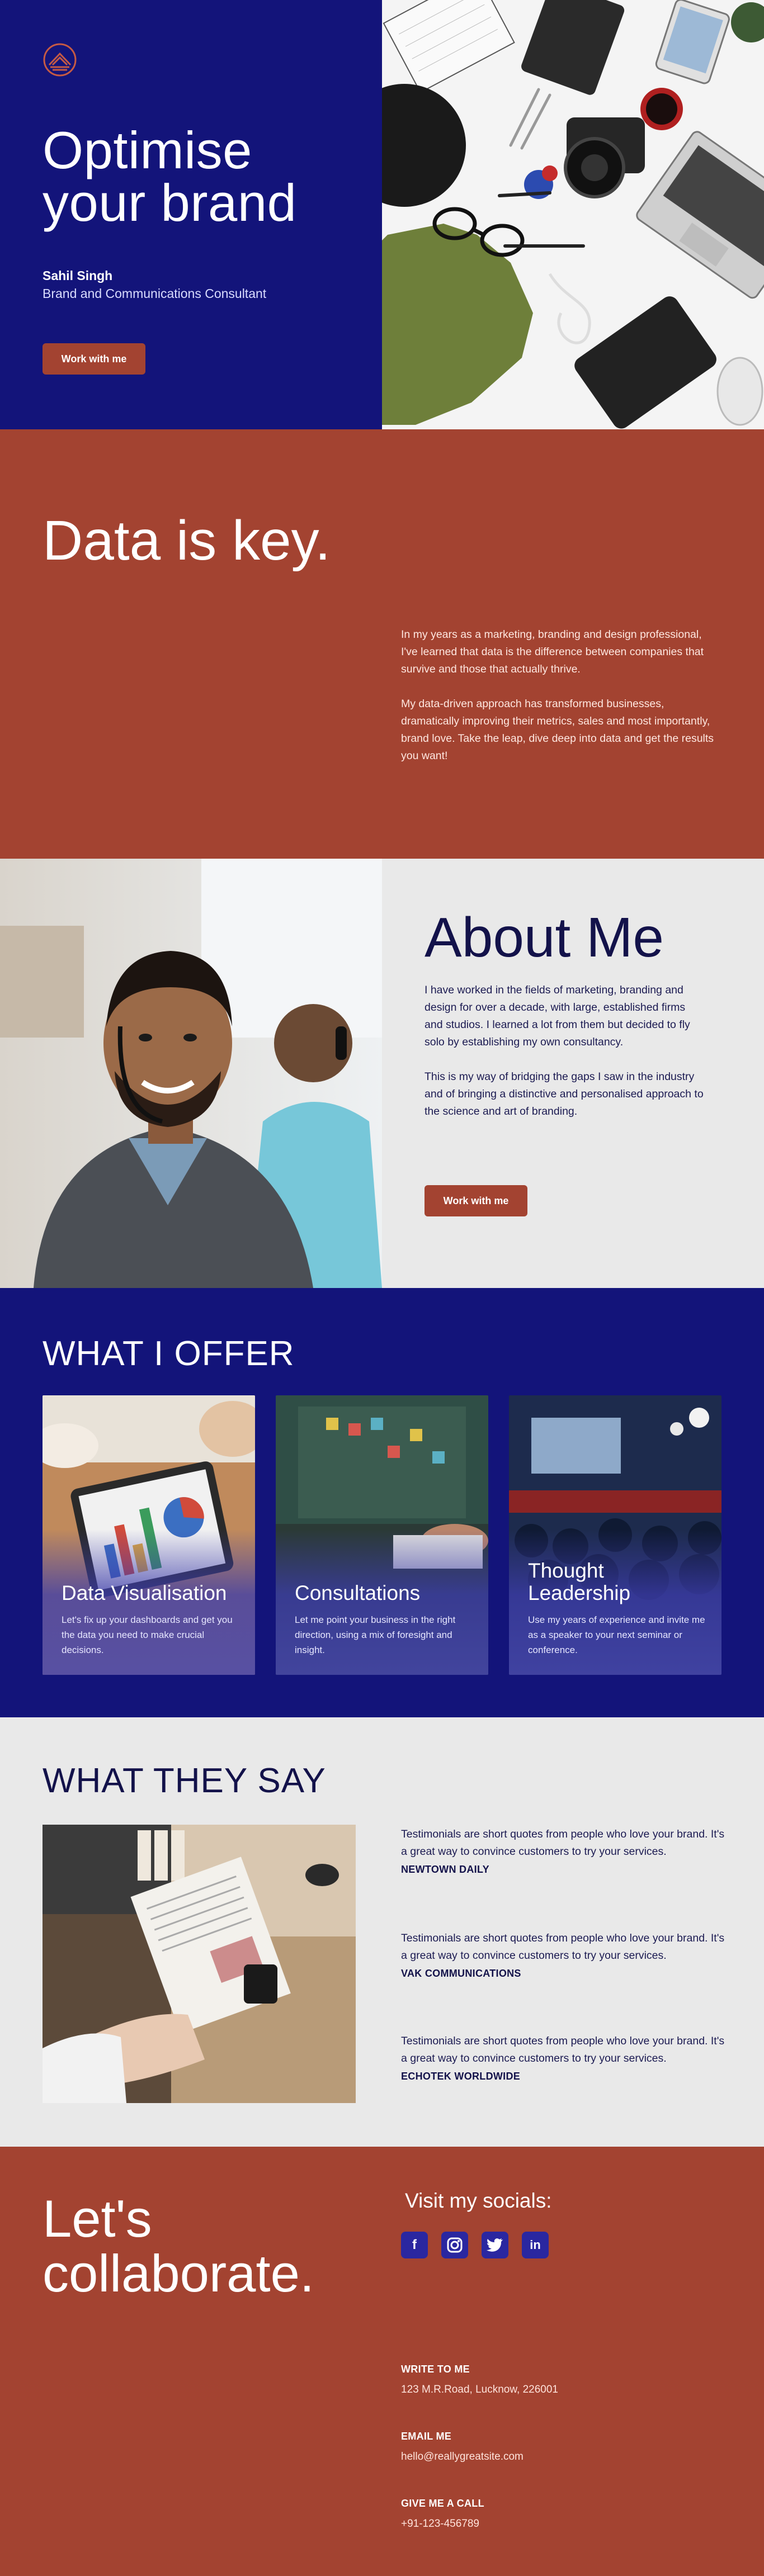 This screenshot has height=2576, width=764. Describe the element at coordinates (435, 2369) in the screenshot. I see `write-to-me-label: WRITE TO ME` at that location.